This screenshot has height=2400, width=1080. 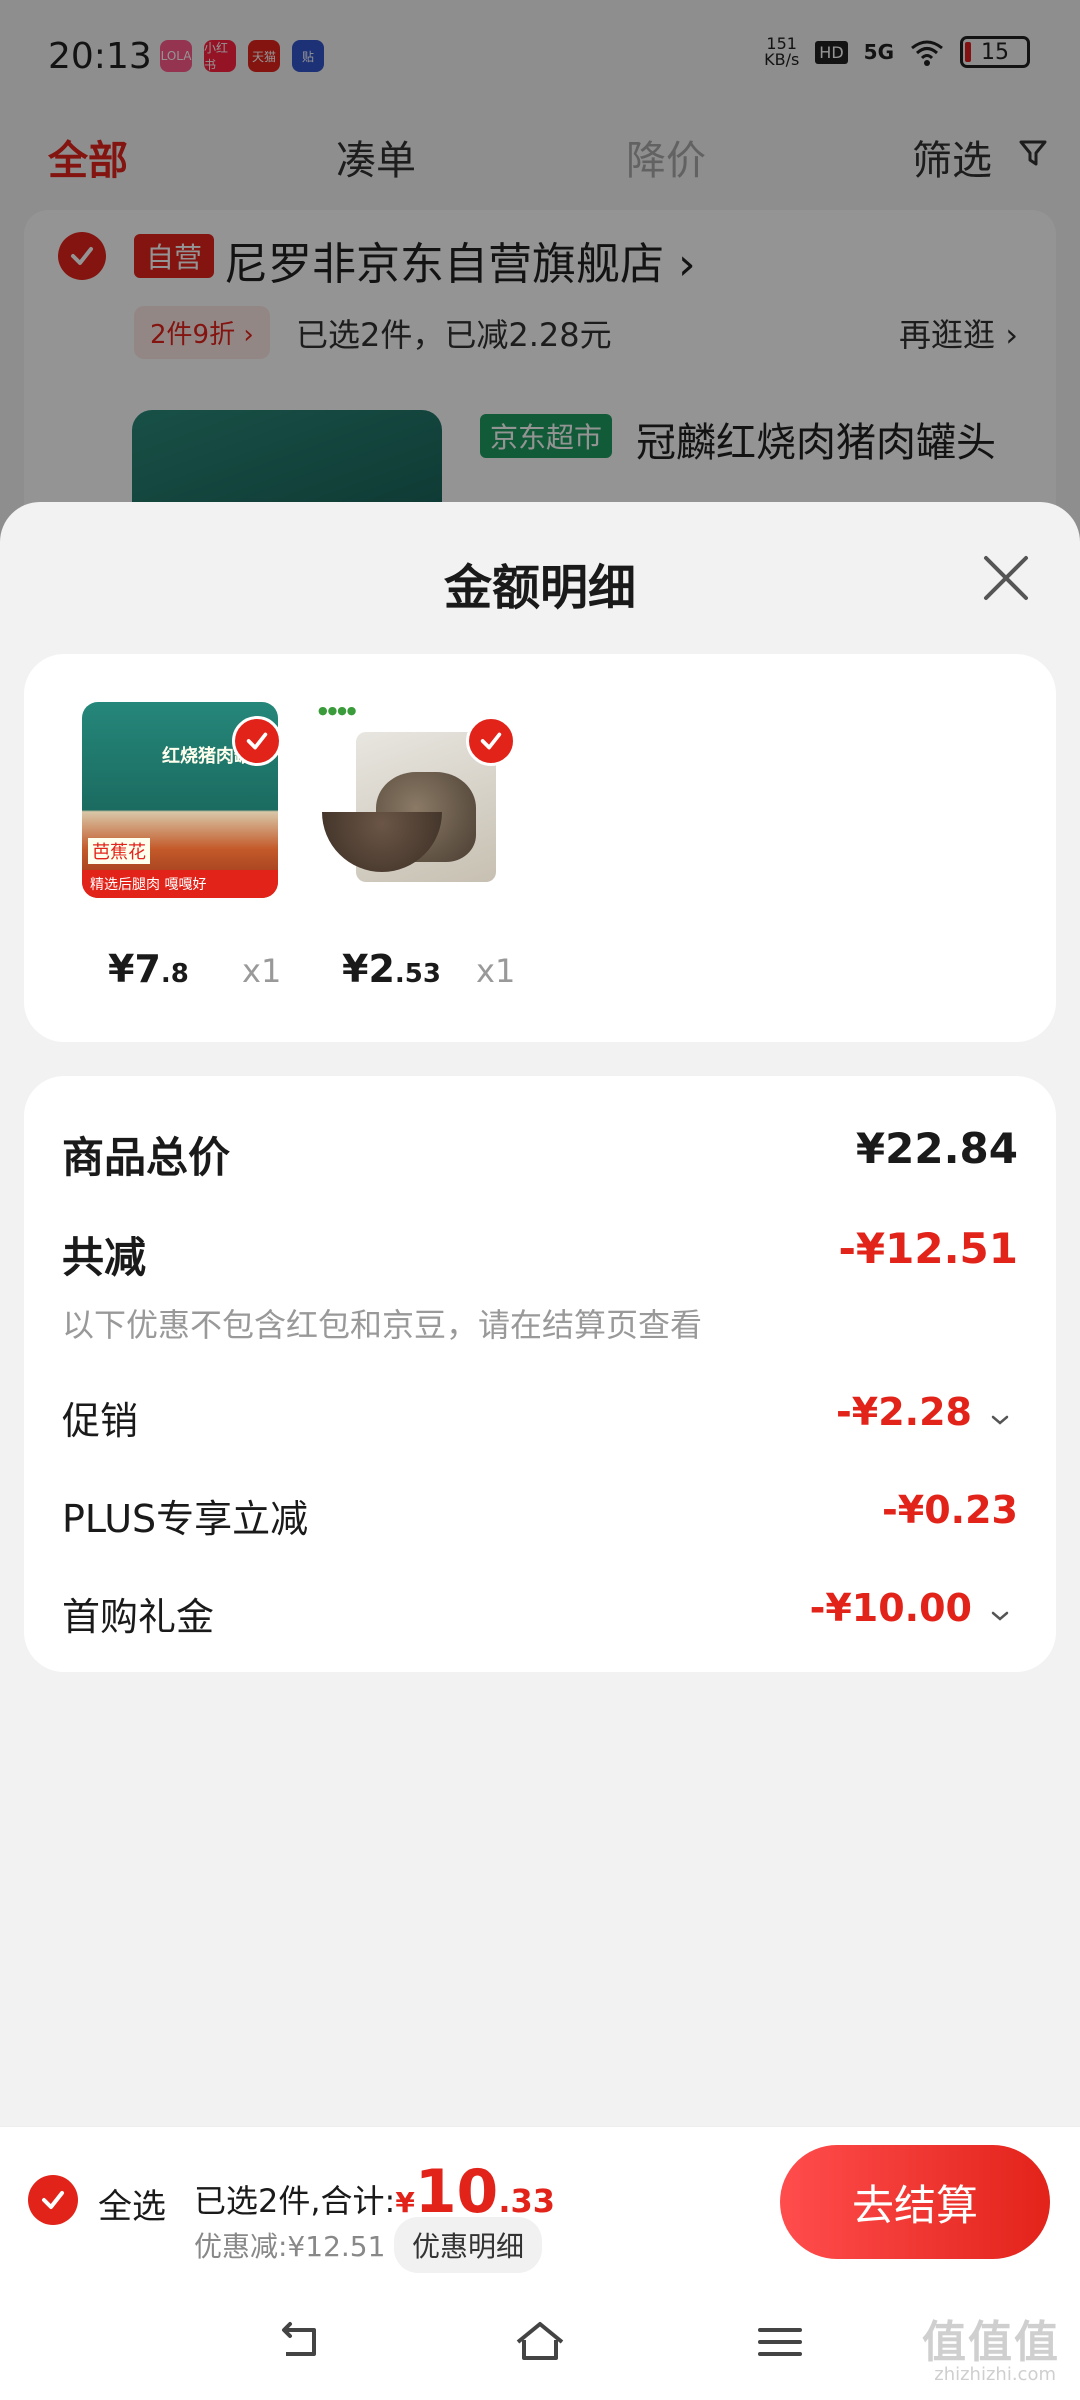 What do you see at coordinates (526, 2201) in the screenshot?
I see `total-dec: .33` at bounding box center [526, 2201].